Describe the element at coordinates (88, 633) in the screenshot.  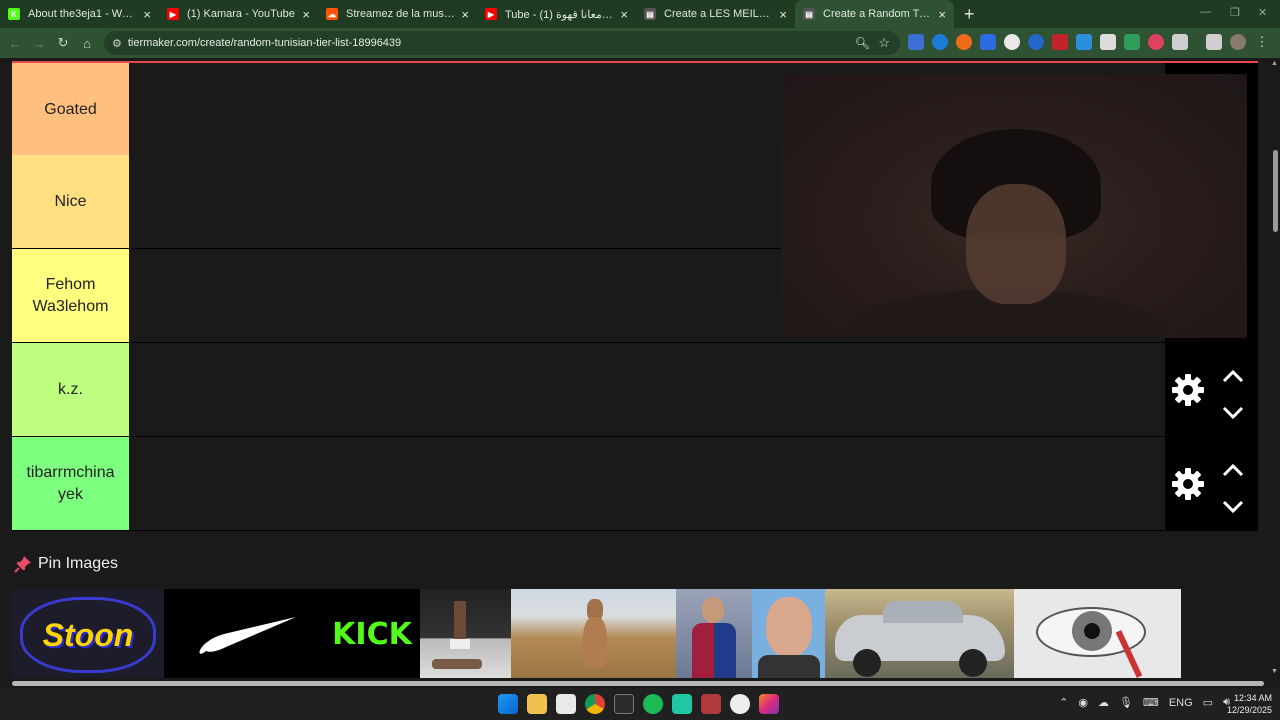
I see `stoon-logo: Stoon` at that location.